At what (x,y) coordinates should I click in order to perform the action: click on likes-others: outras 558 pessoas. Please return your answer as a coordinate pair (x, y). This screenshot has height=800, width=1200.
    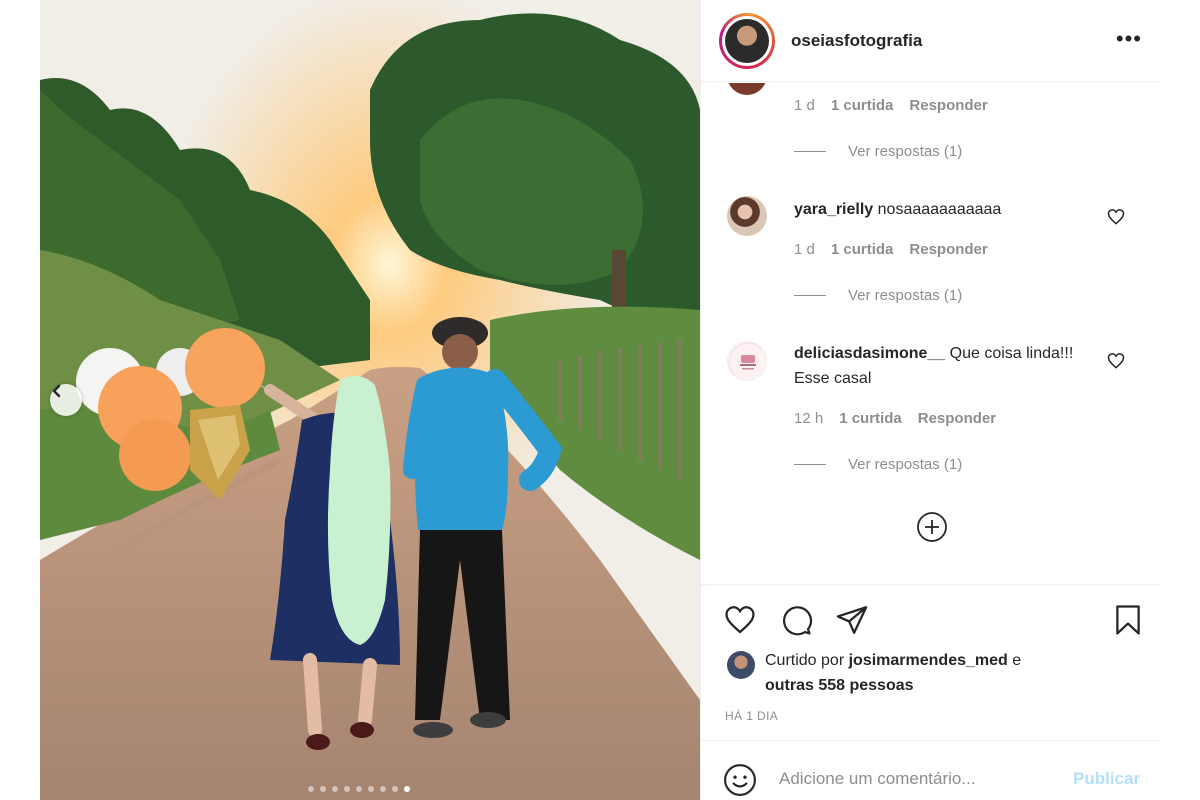
    Looking at the image, I should click on (839, 685).